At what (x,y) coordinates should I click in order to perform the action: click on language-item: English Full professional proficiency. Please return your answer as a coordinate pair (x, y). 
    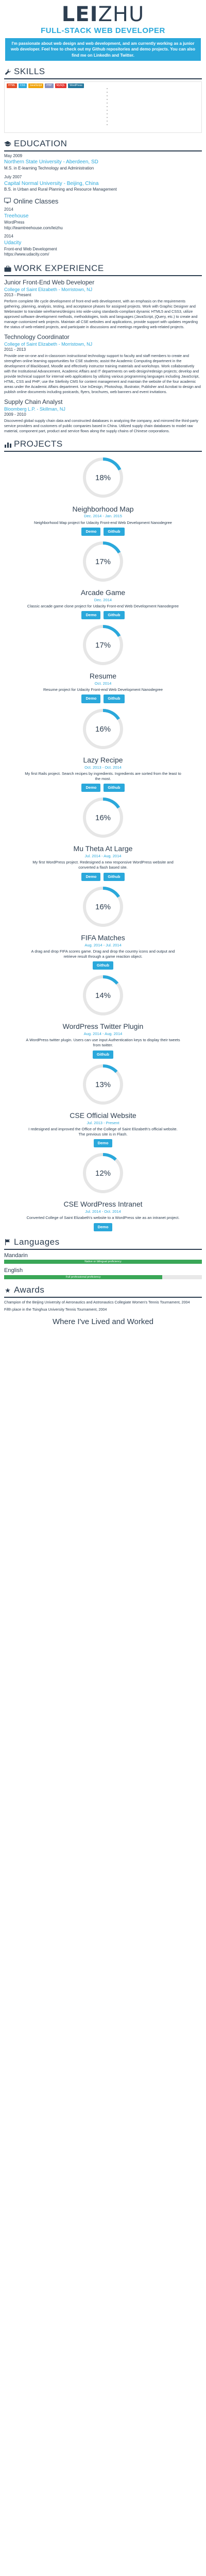
    Looking at the image, I should click on (103, 1273).